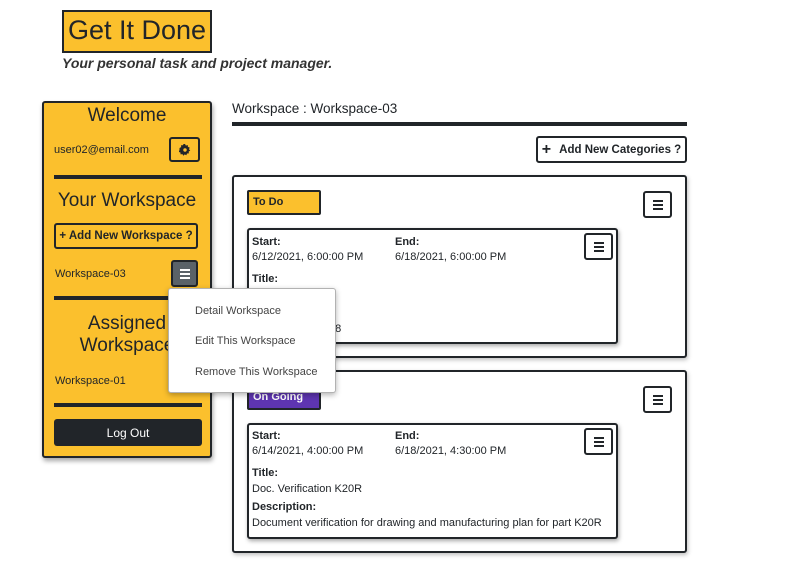 The height and width of the screenshot is (562, 799). What do you see at coordinates (284, 507) in the screenshot?
I see `description-label: Description:` at bounding box center [284, 507].